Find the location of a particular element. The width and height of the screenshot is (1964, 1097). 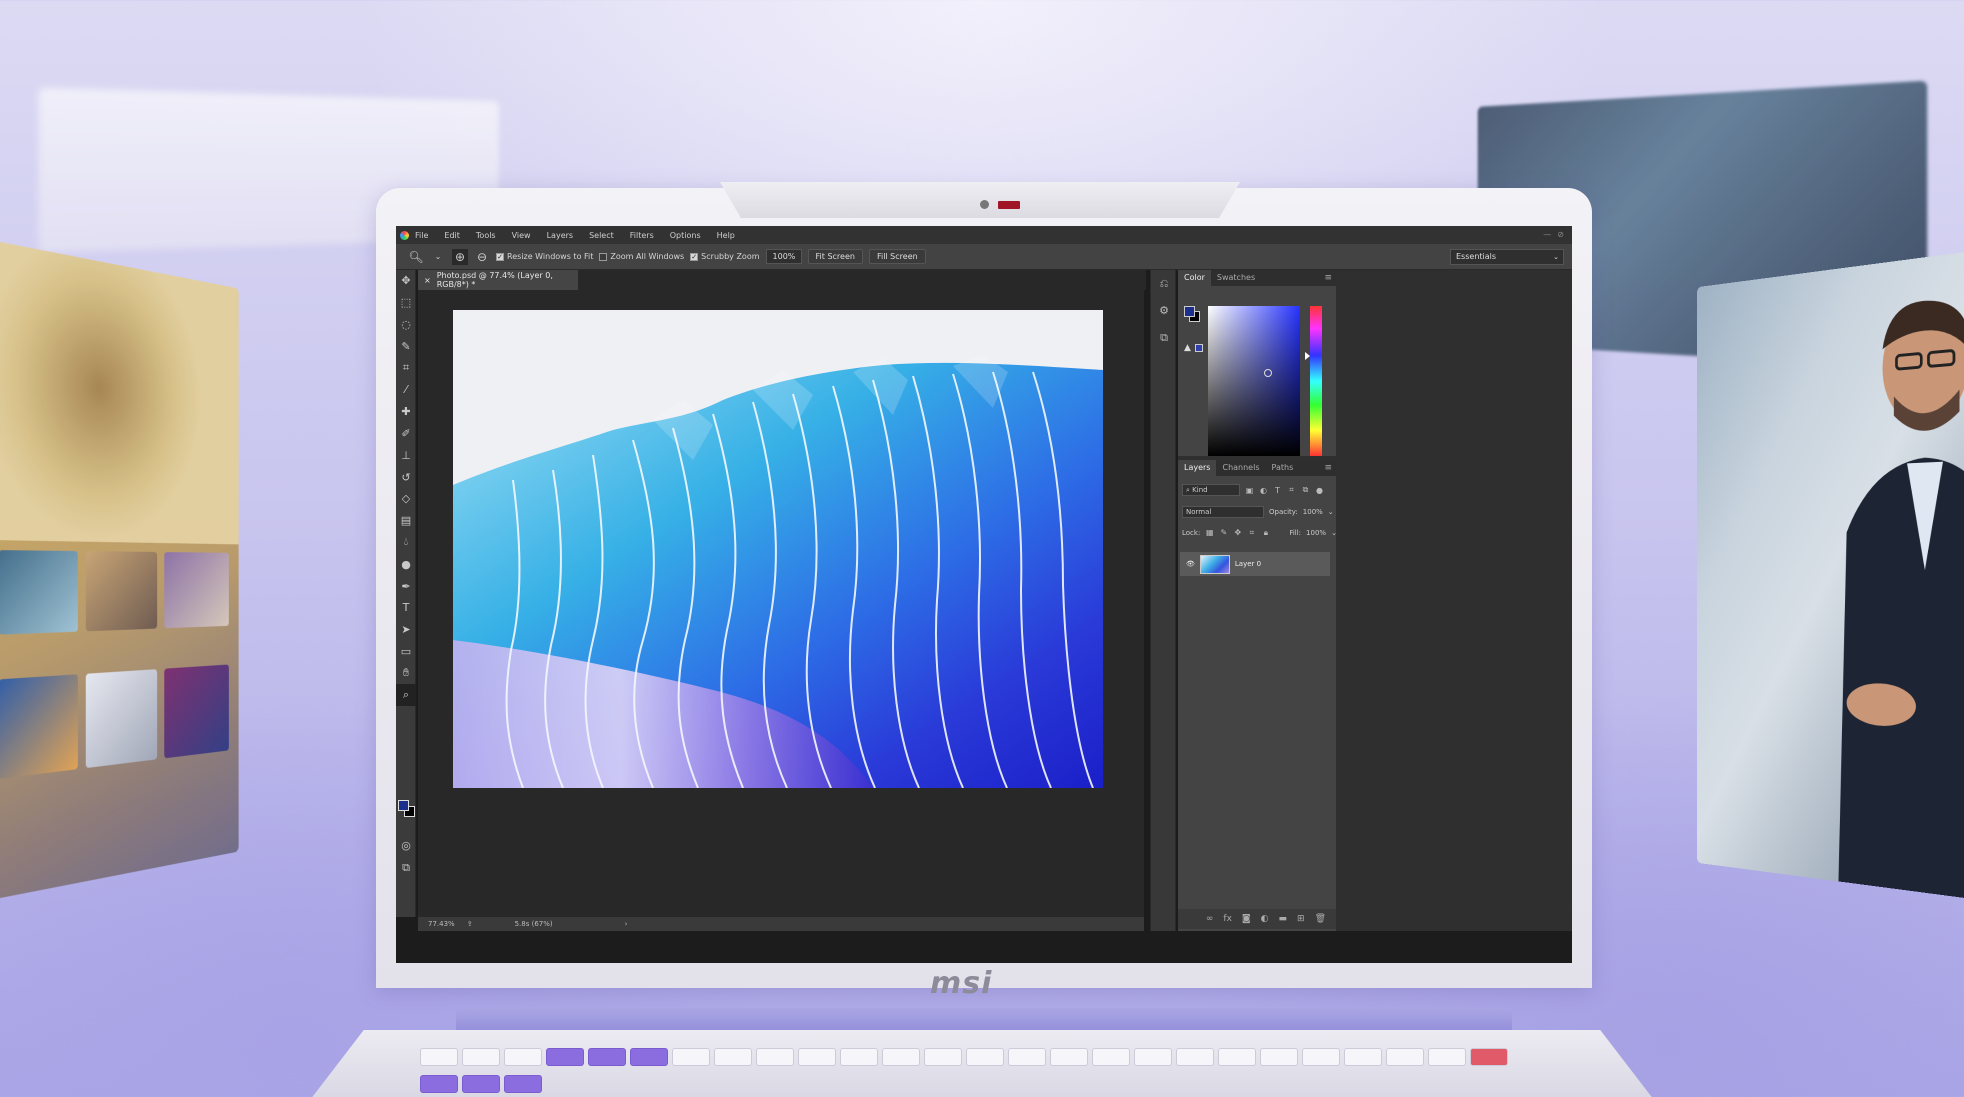

tab-paths: Paths is located at coordinates (1283, 468).